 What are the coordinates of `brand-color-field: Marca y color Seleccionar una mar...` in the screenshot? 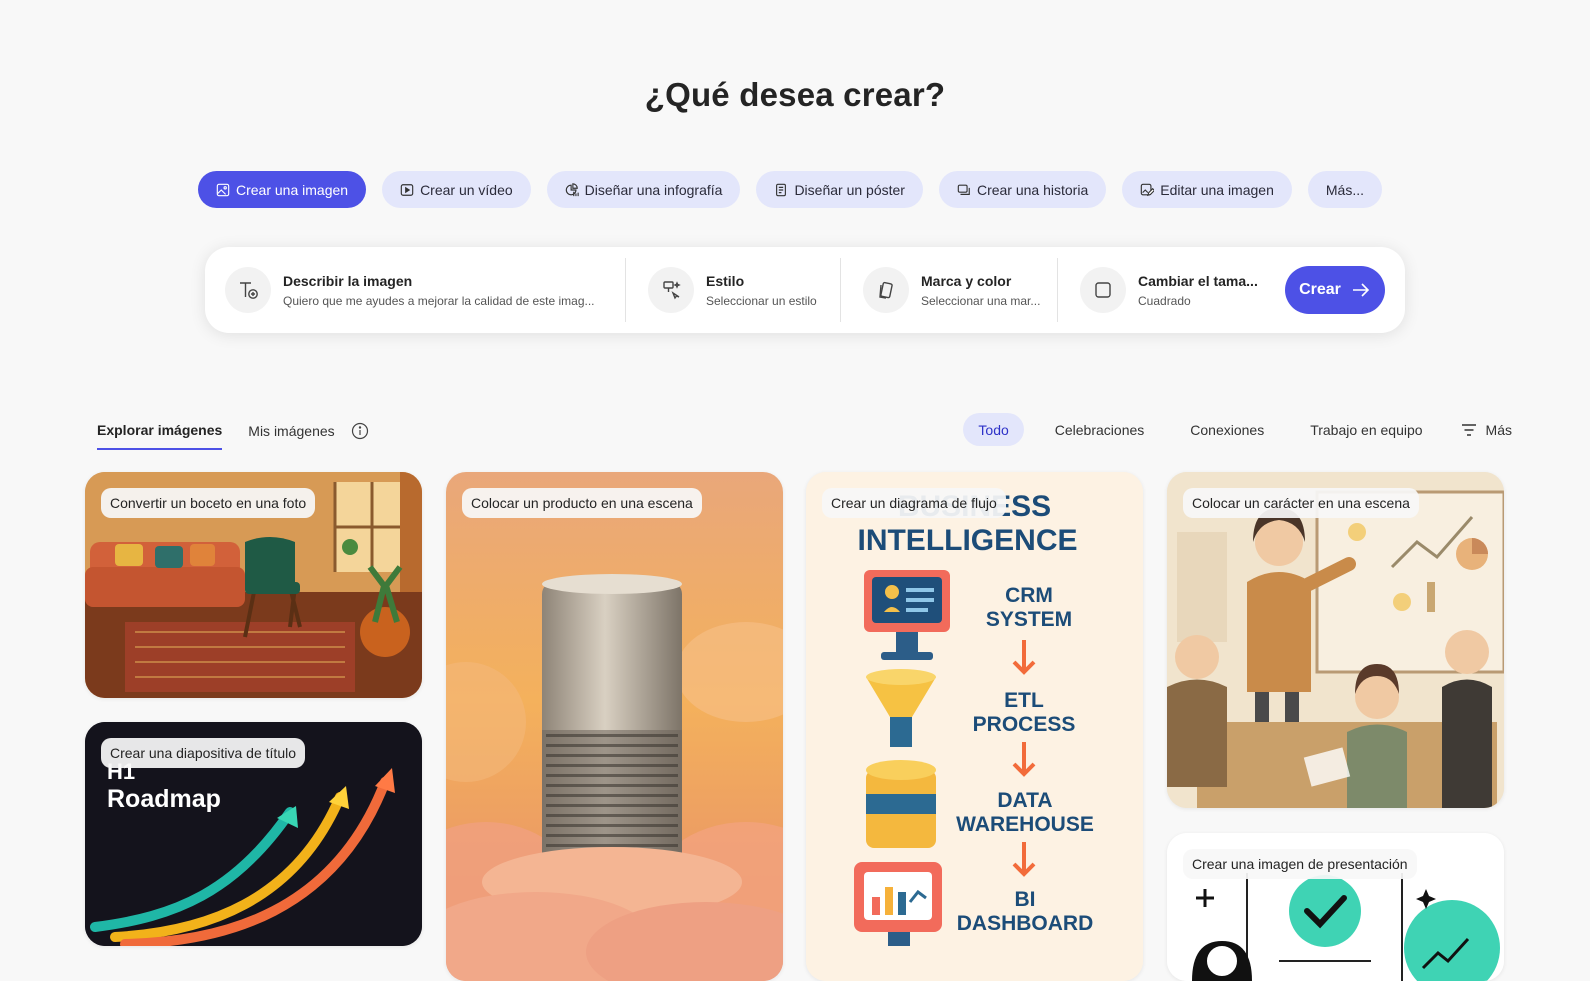 It's located at (951, 290).